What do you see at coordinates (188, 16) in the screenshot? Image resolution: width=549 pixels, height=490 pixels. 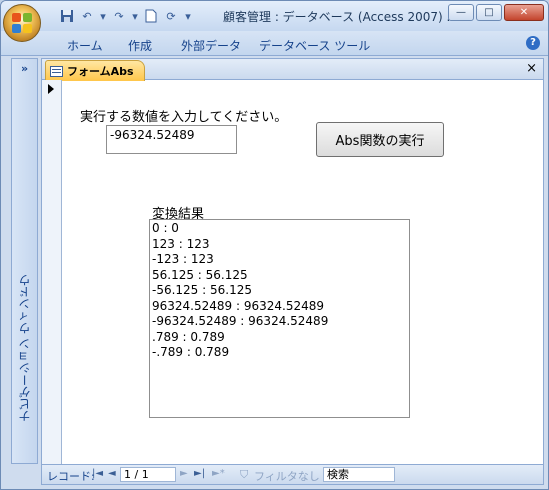 I see `customize-qat-icon: ▾` at bounding box center [188, 16].